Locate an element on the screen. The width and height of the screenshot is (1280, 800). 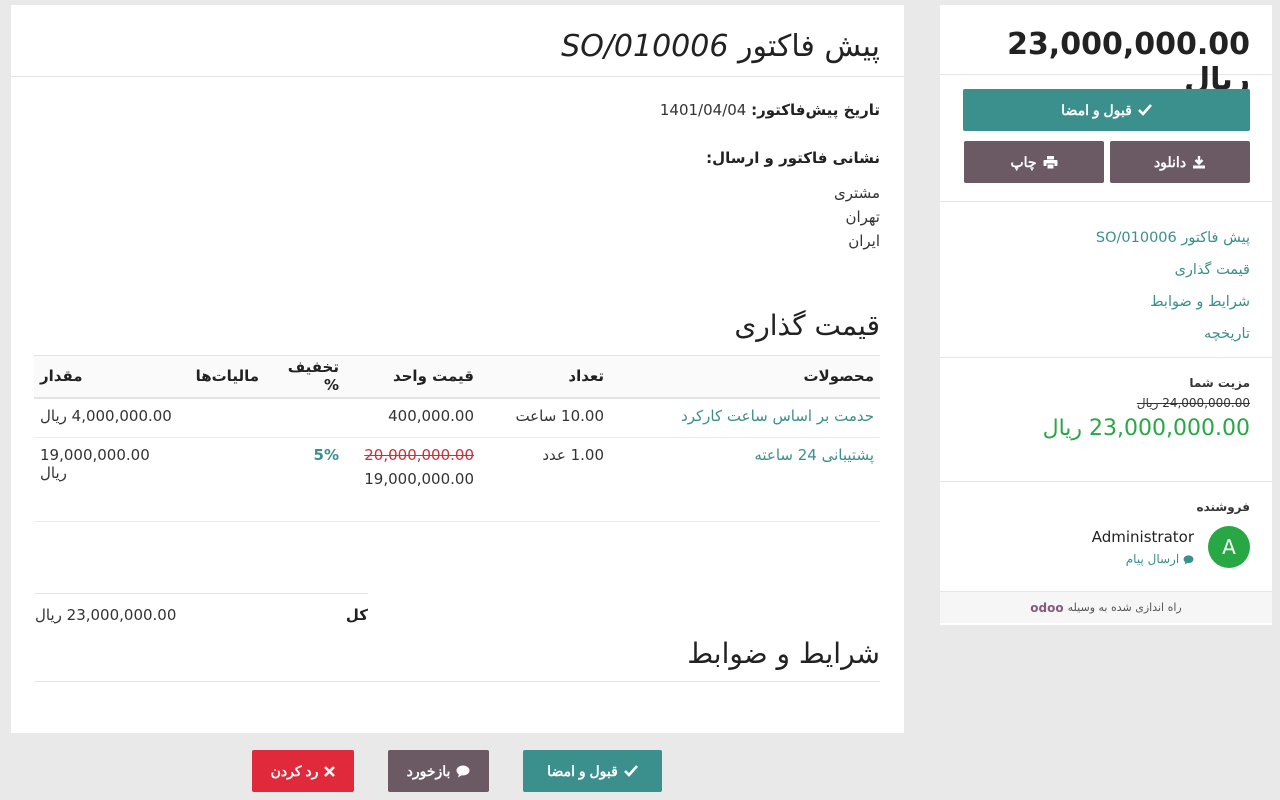
salesperson-section: فروشنده A Administrator ارسال پیام is located at coordinates (1106, 537).